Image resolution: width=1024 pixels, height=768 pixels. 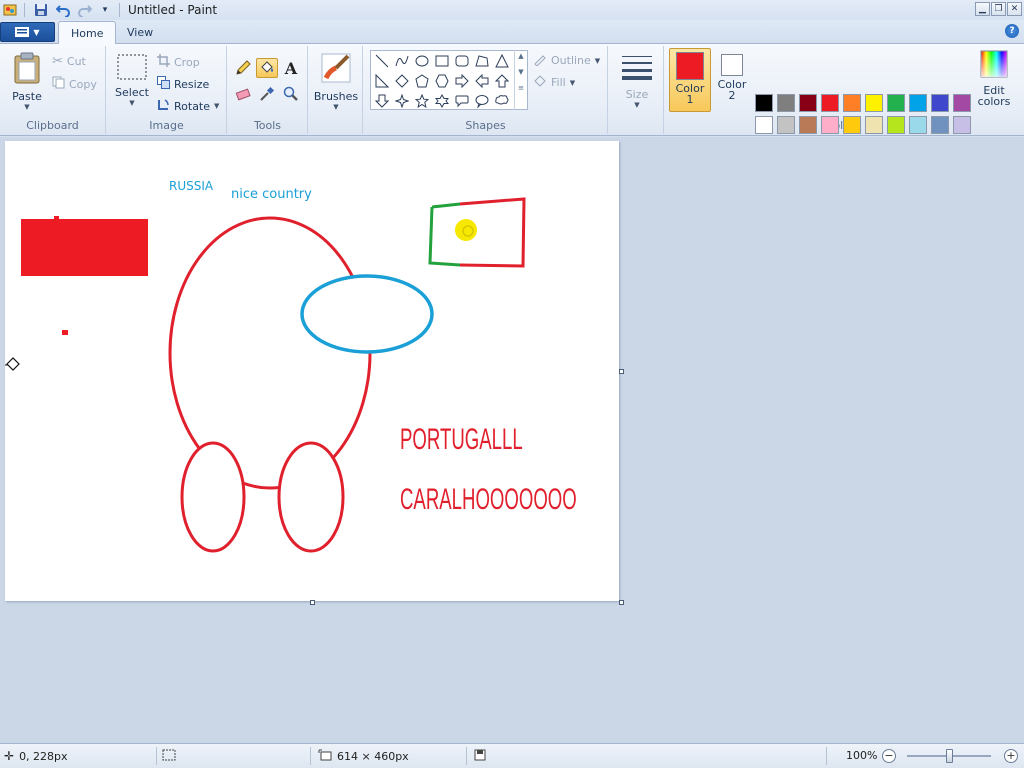 I want to click on expand-gallery-icon: ≡, so click(x=521, y=88).